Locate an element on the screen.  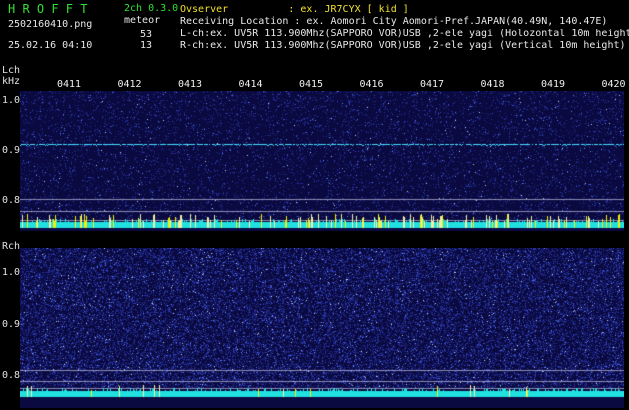
time-tick-0414: 0414 is located at coordinates (250, 84).